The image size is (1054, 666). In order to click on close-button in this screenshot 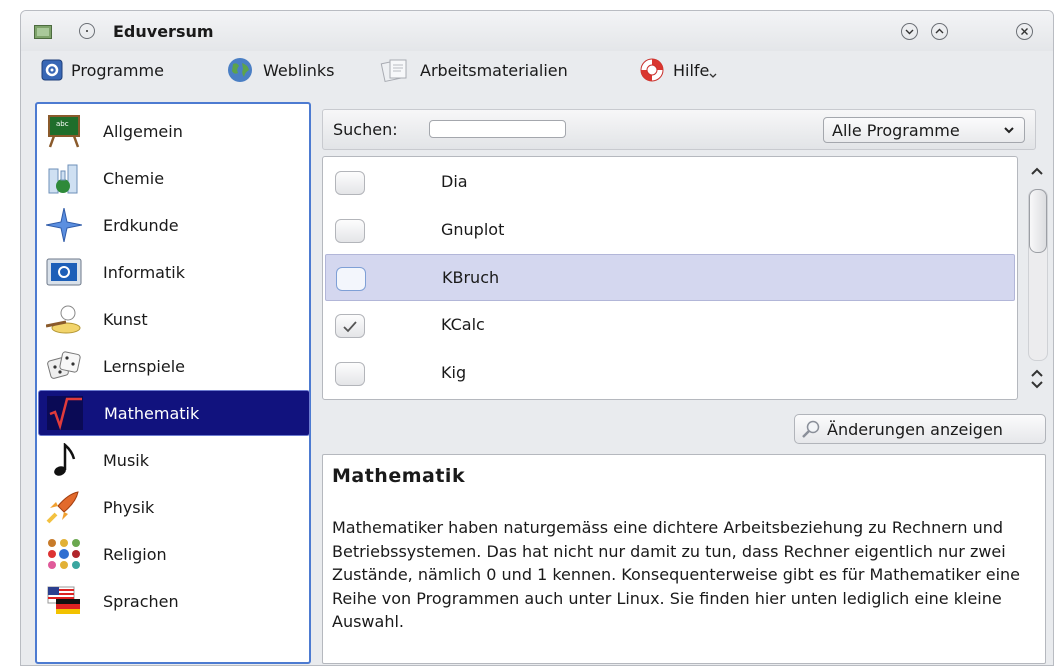, I will do `click(1024, 31)`.